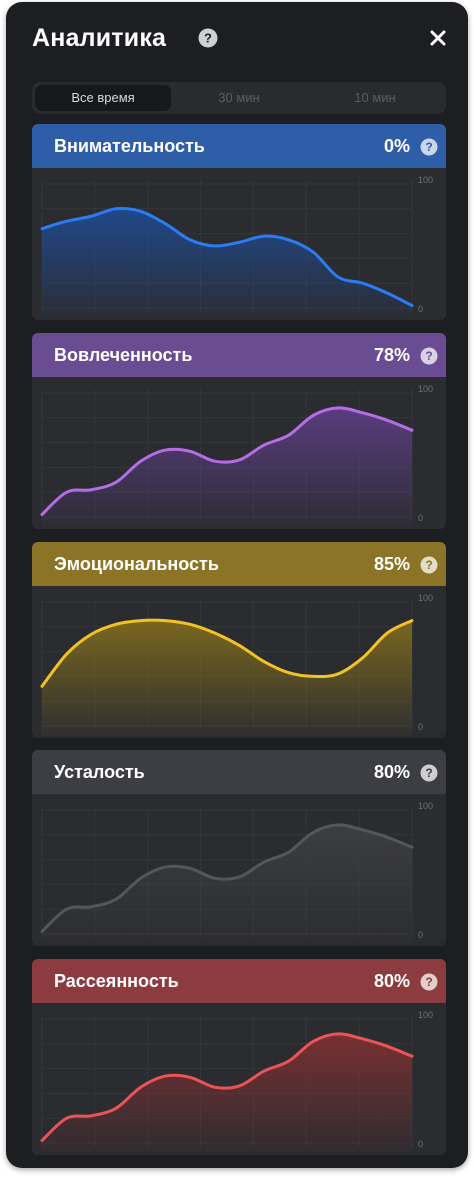  I want to click on time-range-selector: Все время 30 мин 10 мин, so click(239, 98).